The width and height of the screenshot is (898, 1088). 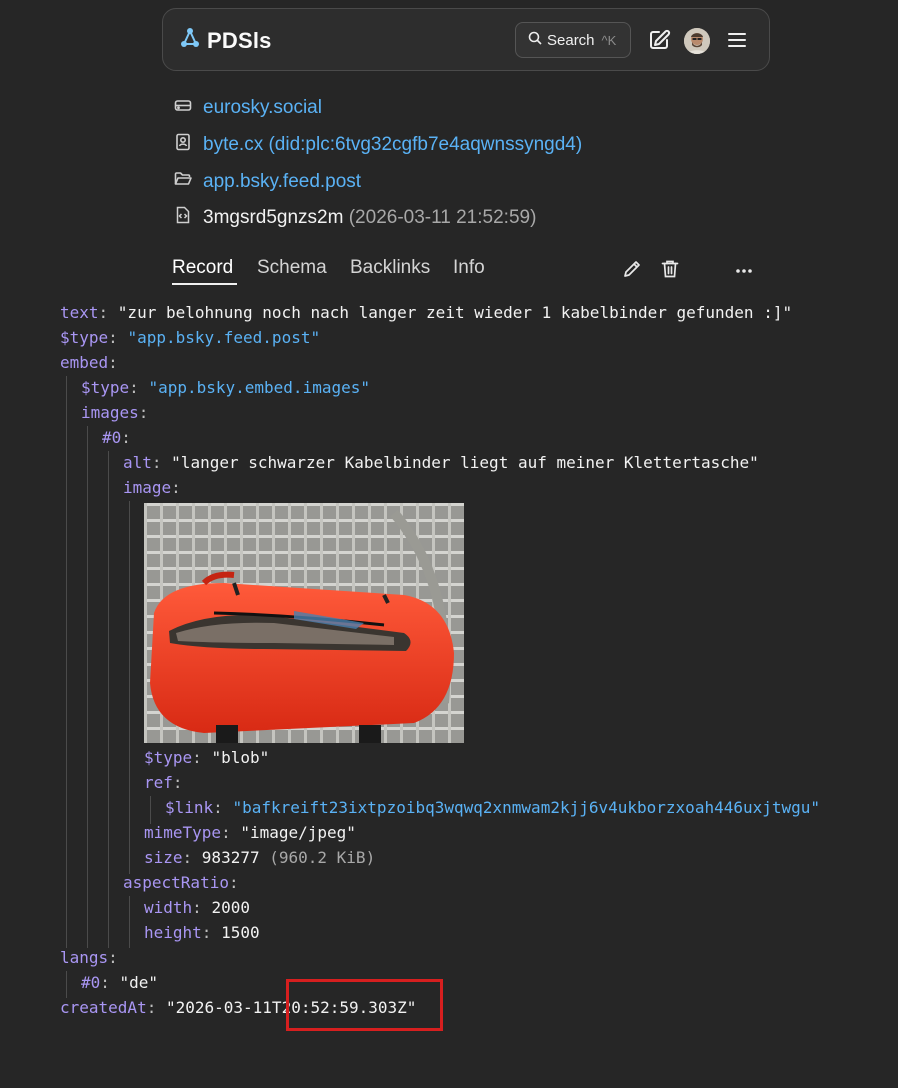 I want to click on field-lang-0: #0: "de", so click(x=120, y=982).